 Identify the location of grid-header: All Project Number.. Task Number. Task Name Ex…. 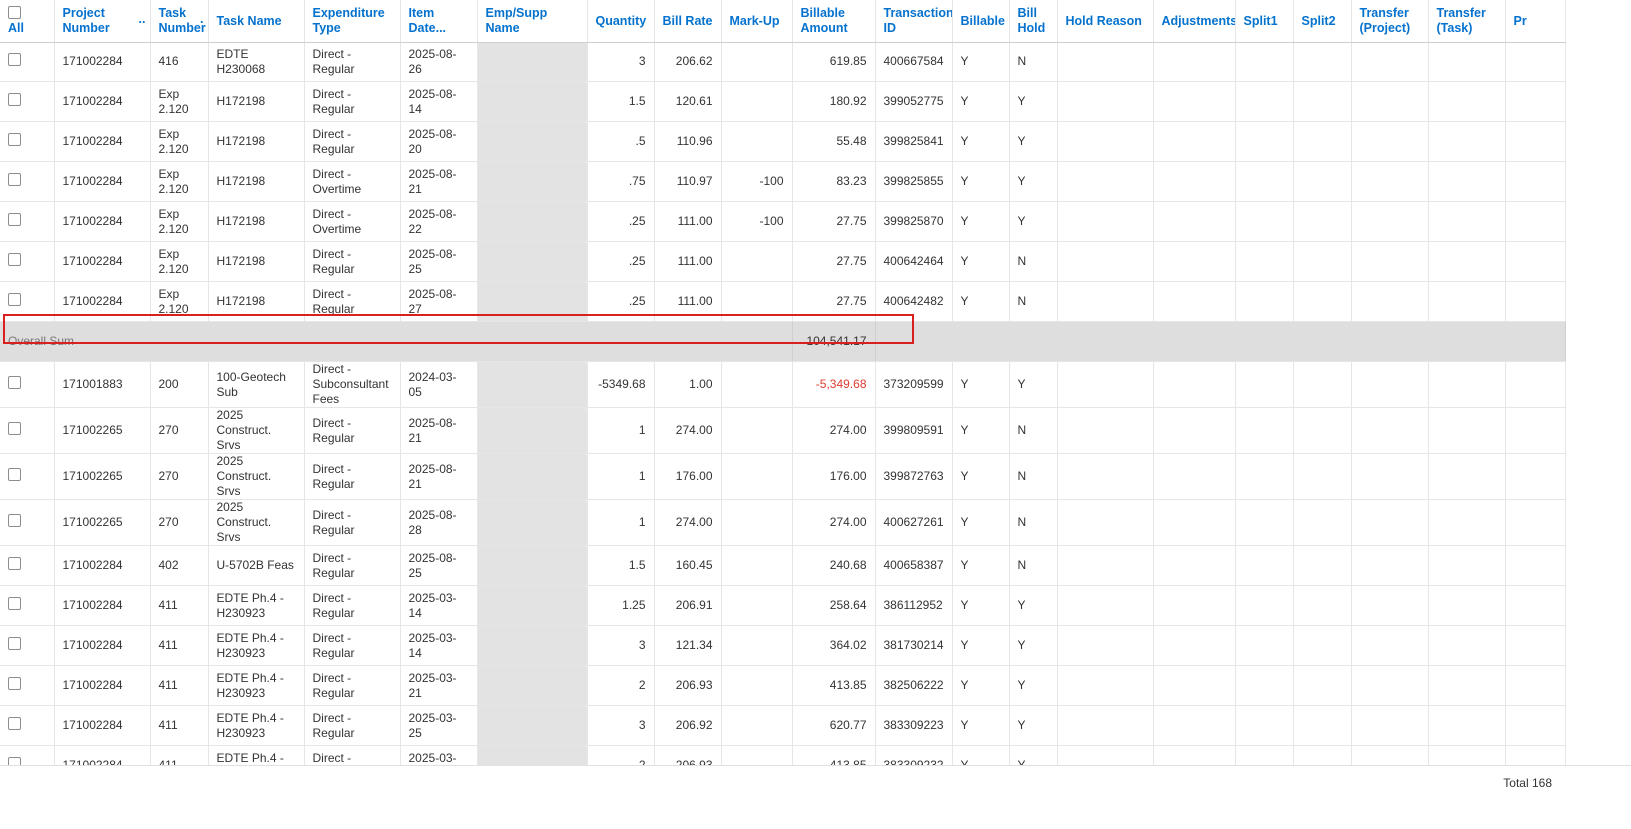
(783, 21).